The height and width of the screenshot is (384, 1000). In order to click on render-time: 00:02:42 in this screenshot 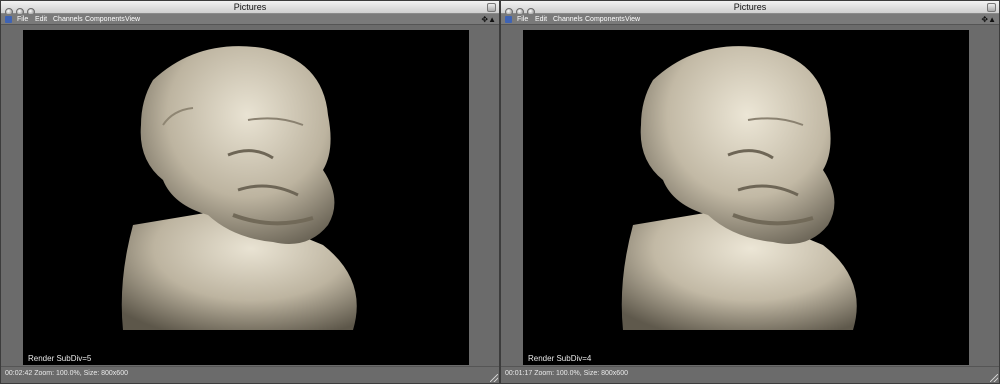, I will do `click(19, 373)`.